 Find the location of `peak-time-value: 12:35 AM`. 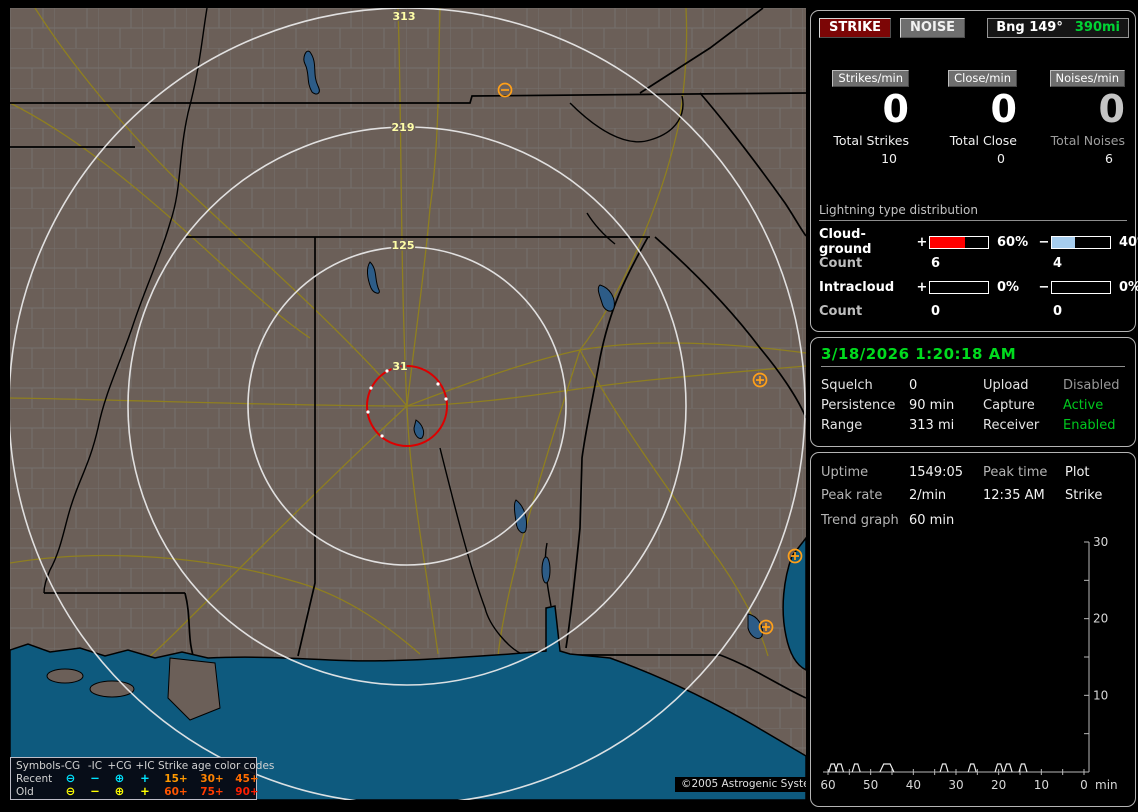

peak-time-value: 12:35 AM is located at coordinates (1014, 495).